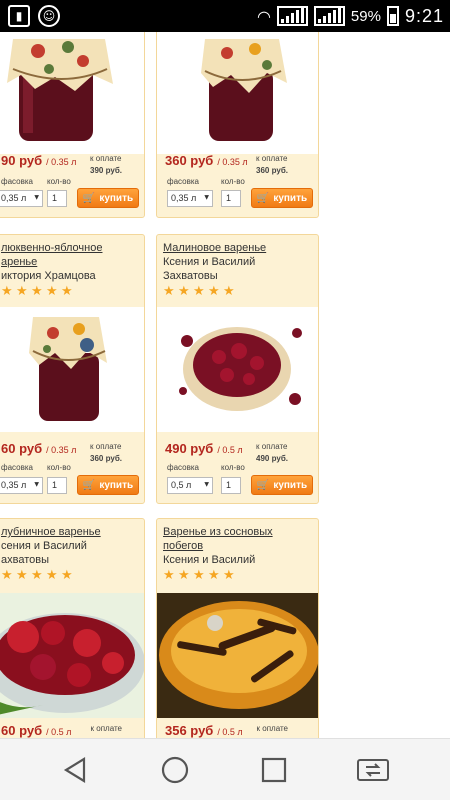 The width and height of the screenshot is (450, 800). Describe the element at coordinates (19, 262) in the screenshot. I see `title-line: аренье` at that location.